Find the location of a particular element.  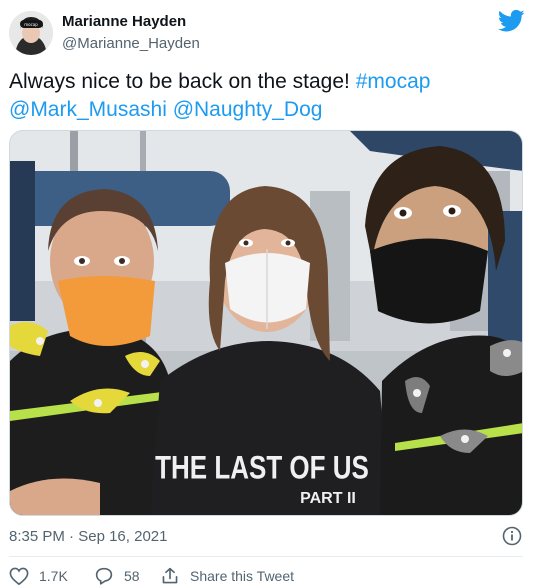

mention-link: @Mark_Musashi is located at coordinates (88, 109).